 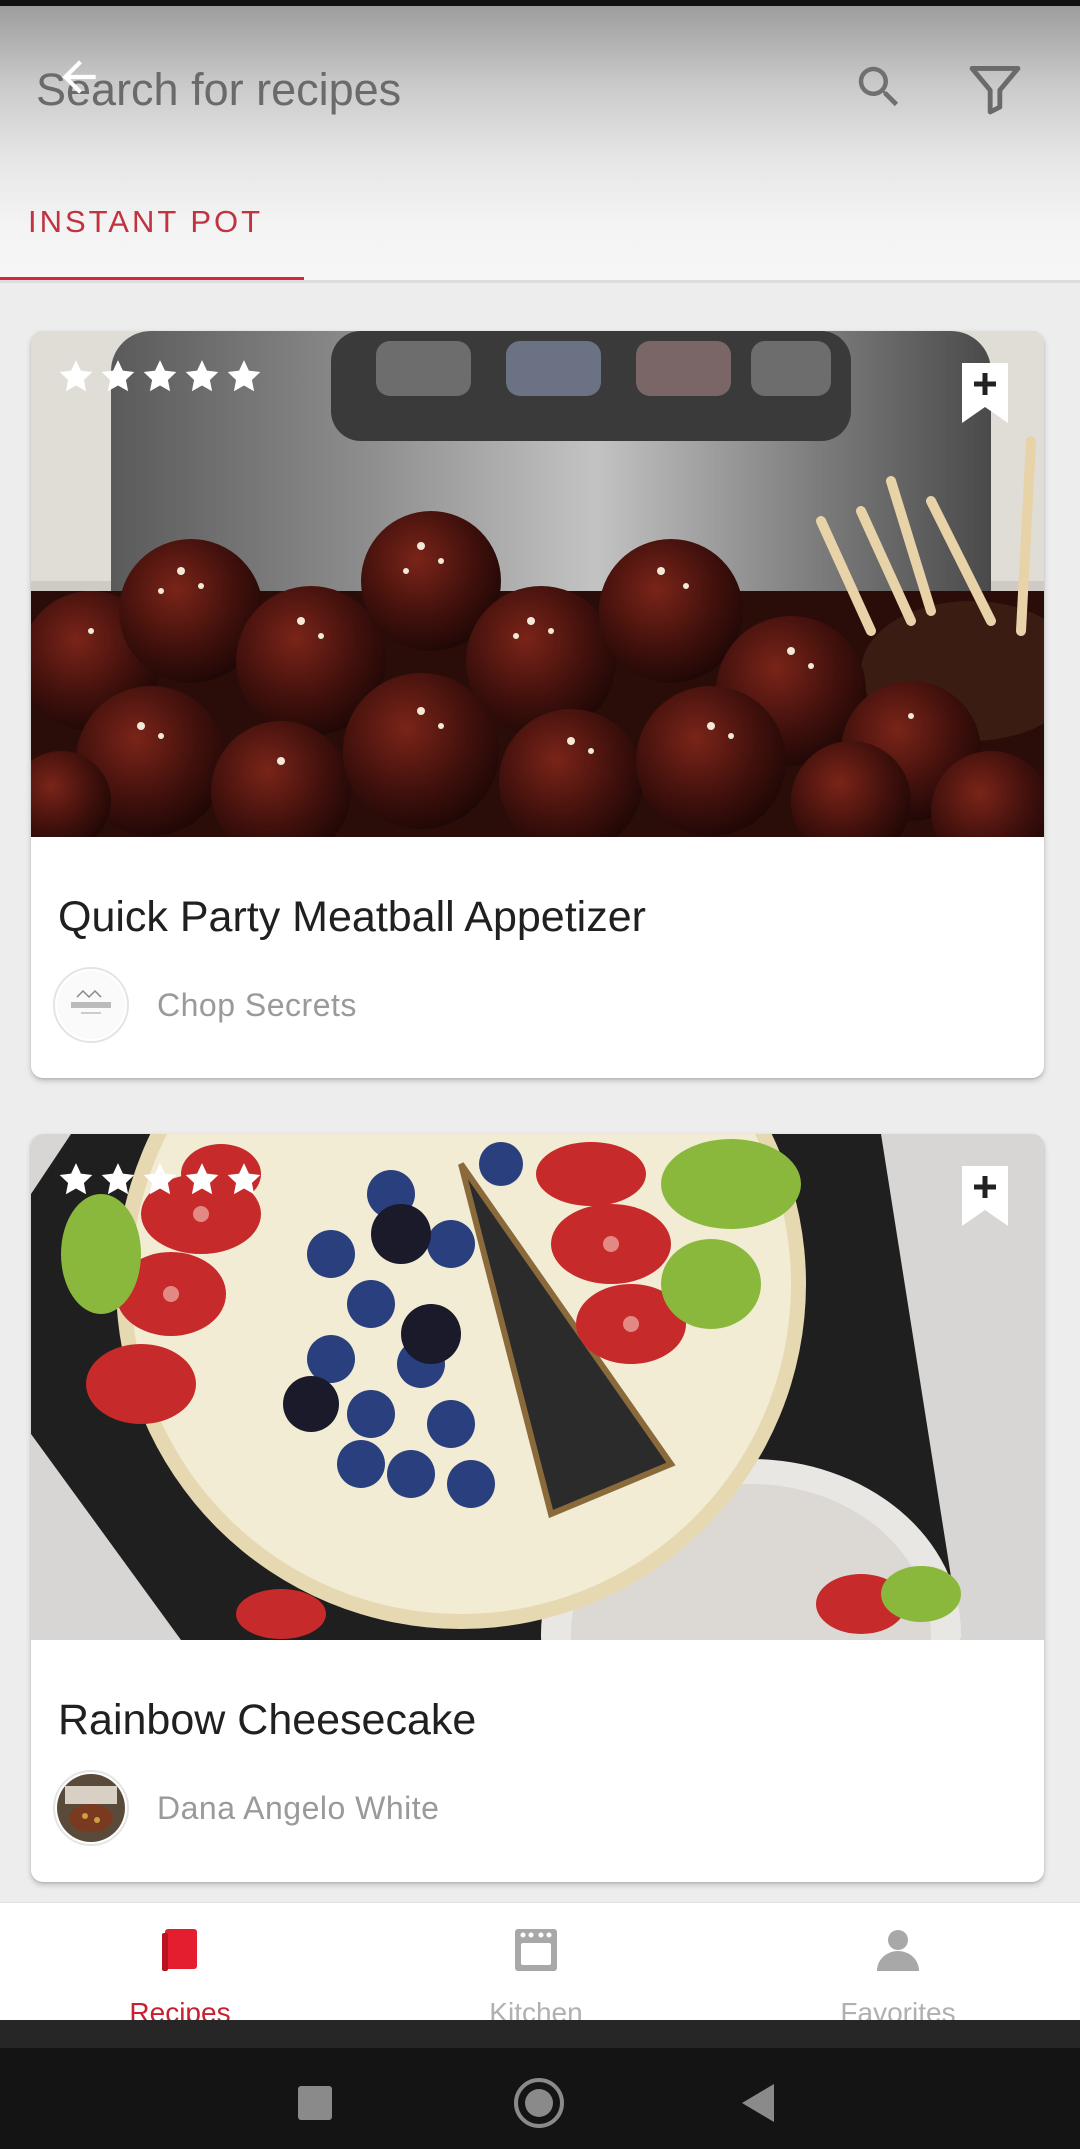 What do you see at coordinates (267, 1720) in the screenshot?
I see `recipe-title: Rainbow Cheesecake` at bounding box center [267, 1720].